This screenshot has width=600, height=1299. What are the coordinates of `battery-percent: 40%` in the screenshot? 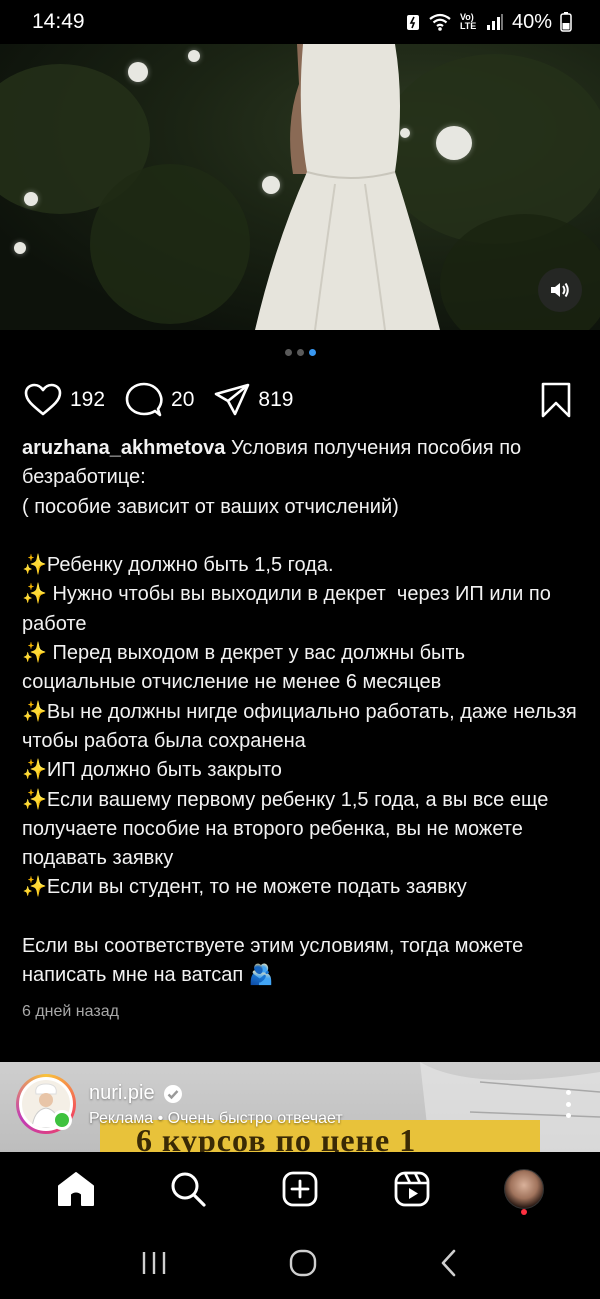 It's located at (531, 21).